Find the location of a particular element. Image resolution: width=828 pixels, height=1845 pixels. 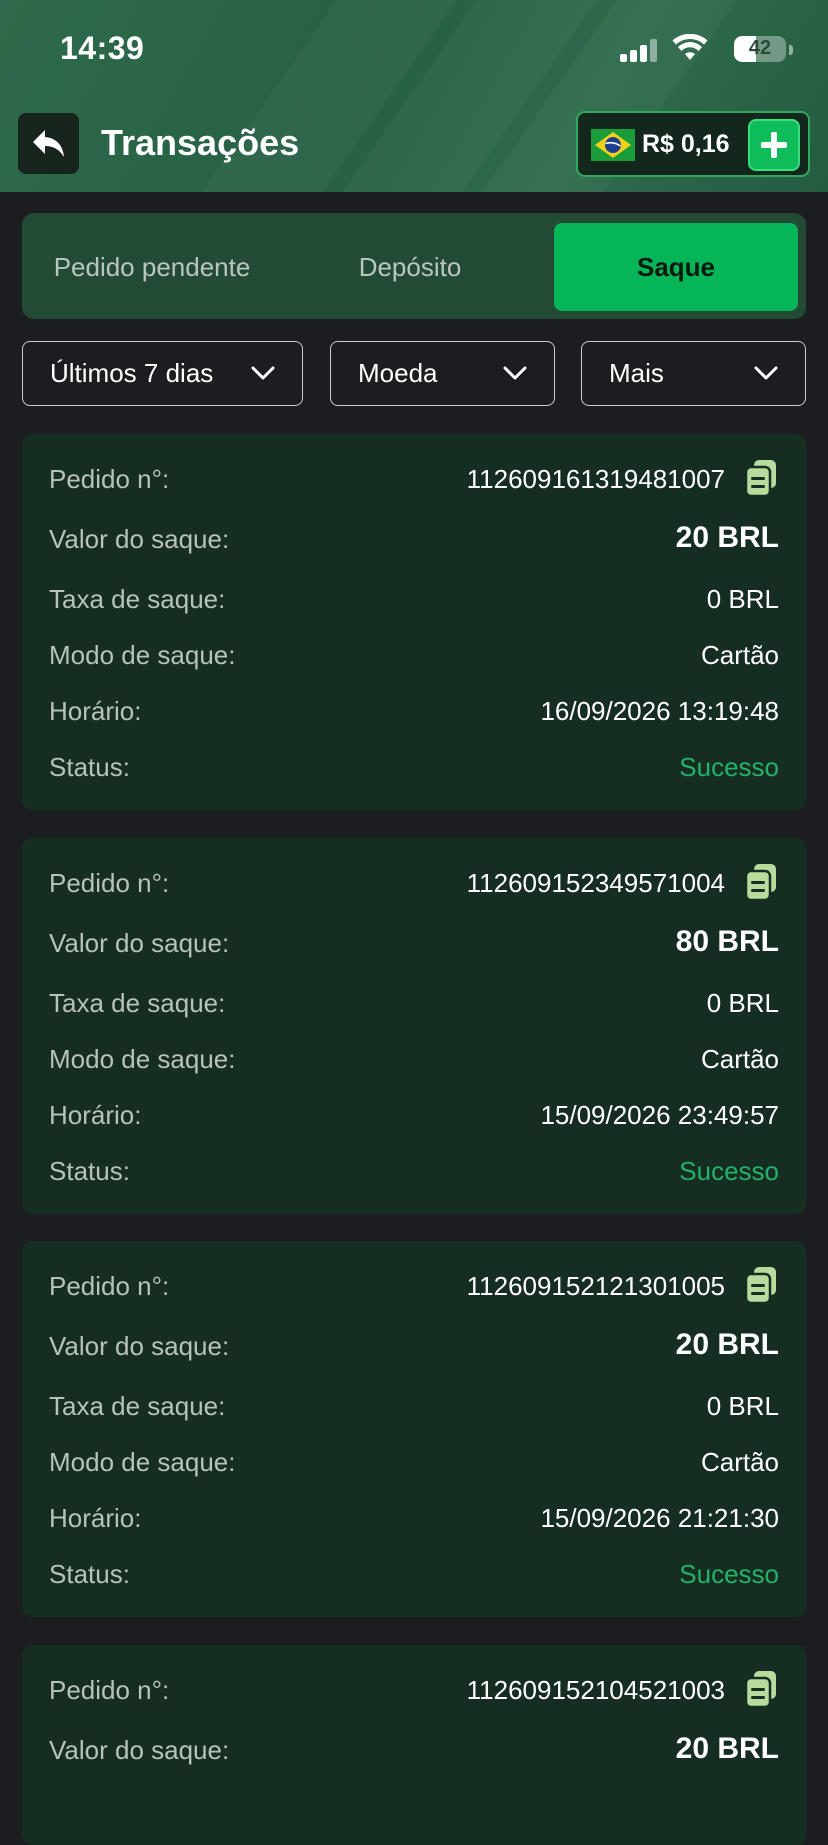

filter-currency: Moeda is located at coordinates (442, 373).